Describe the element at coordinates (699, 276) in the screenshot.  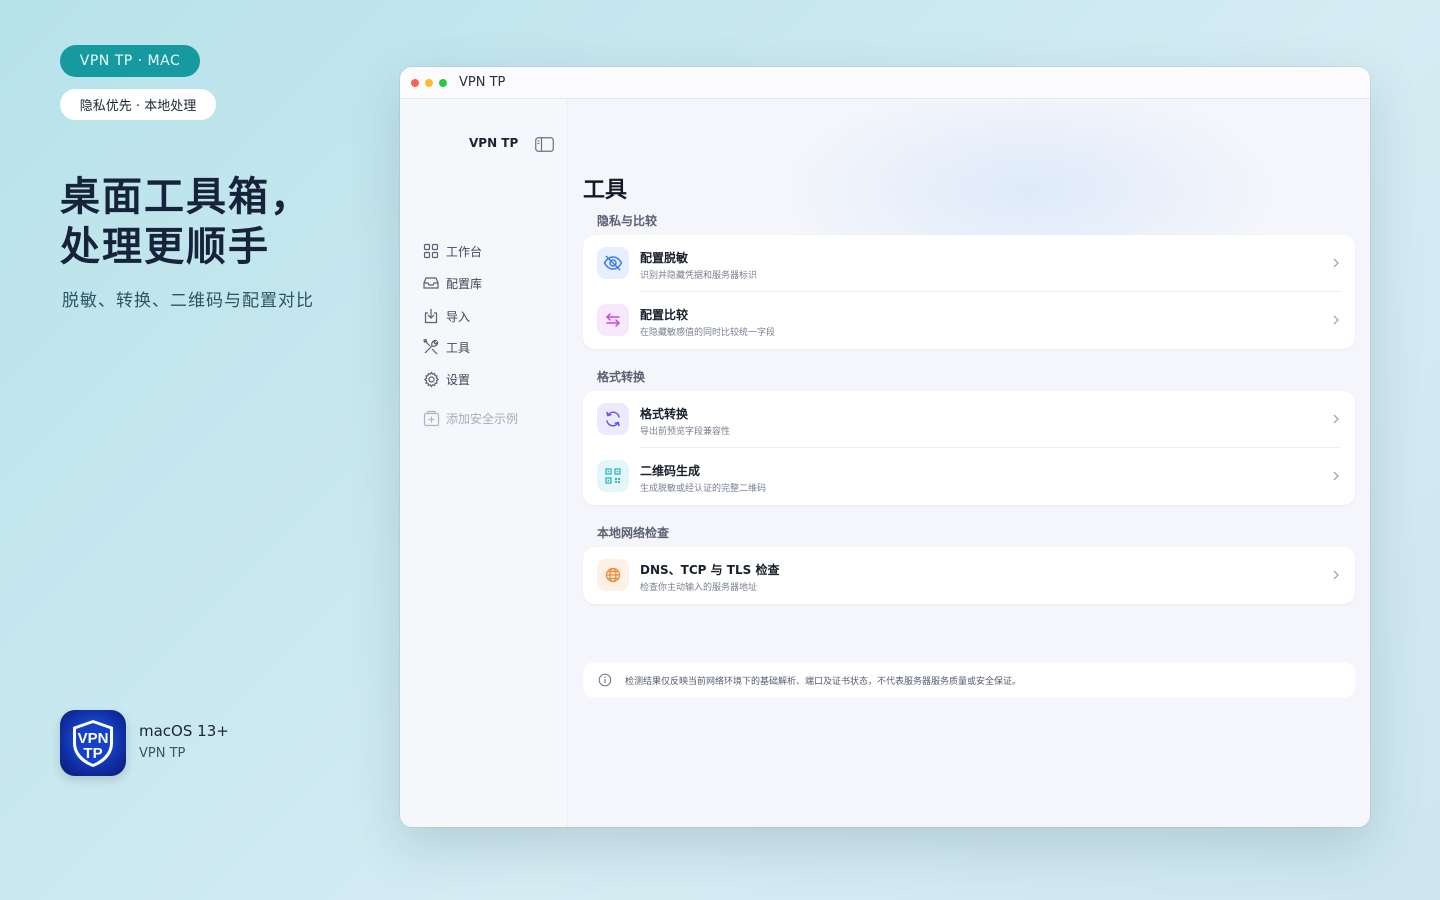
I see `row-description: 识别并隐藏凭据和服务器标识` at that location.